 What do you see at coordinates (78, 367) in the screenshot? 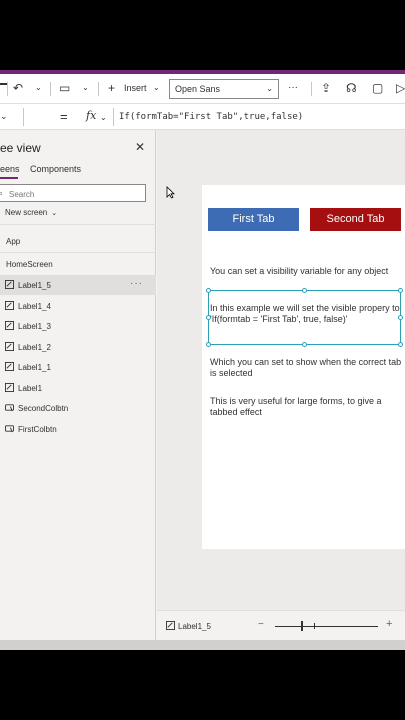
I see `tree-item-label1-1: Label1_1` at bounding box center [78, 367].